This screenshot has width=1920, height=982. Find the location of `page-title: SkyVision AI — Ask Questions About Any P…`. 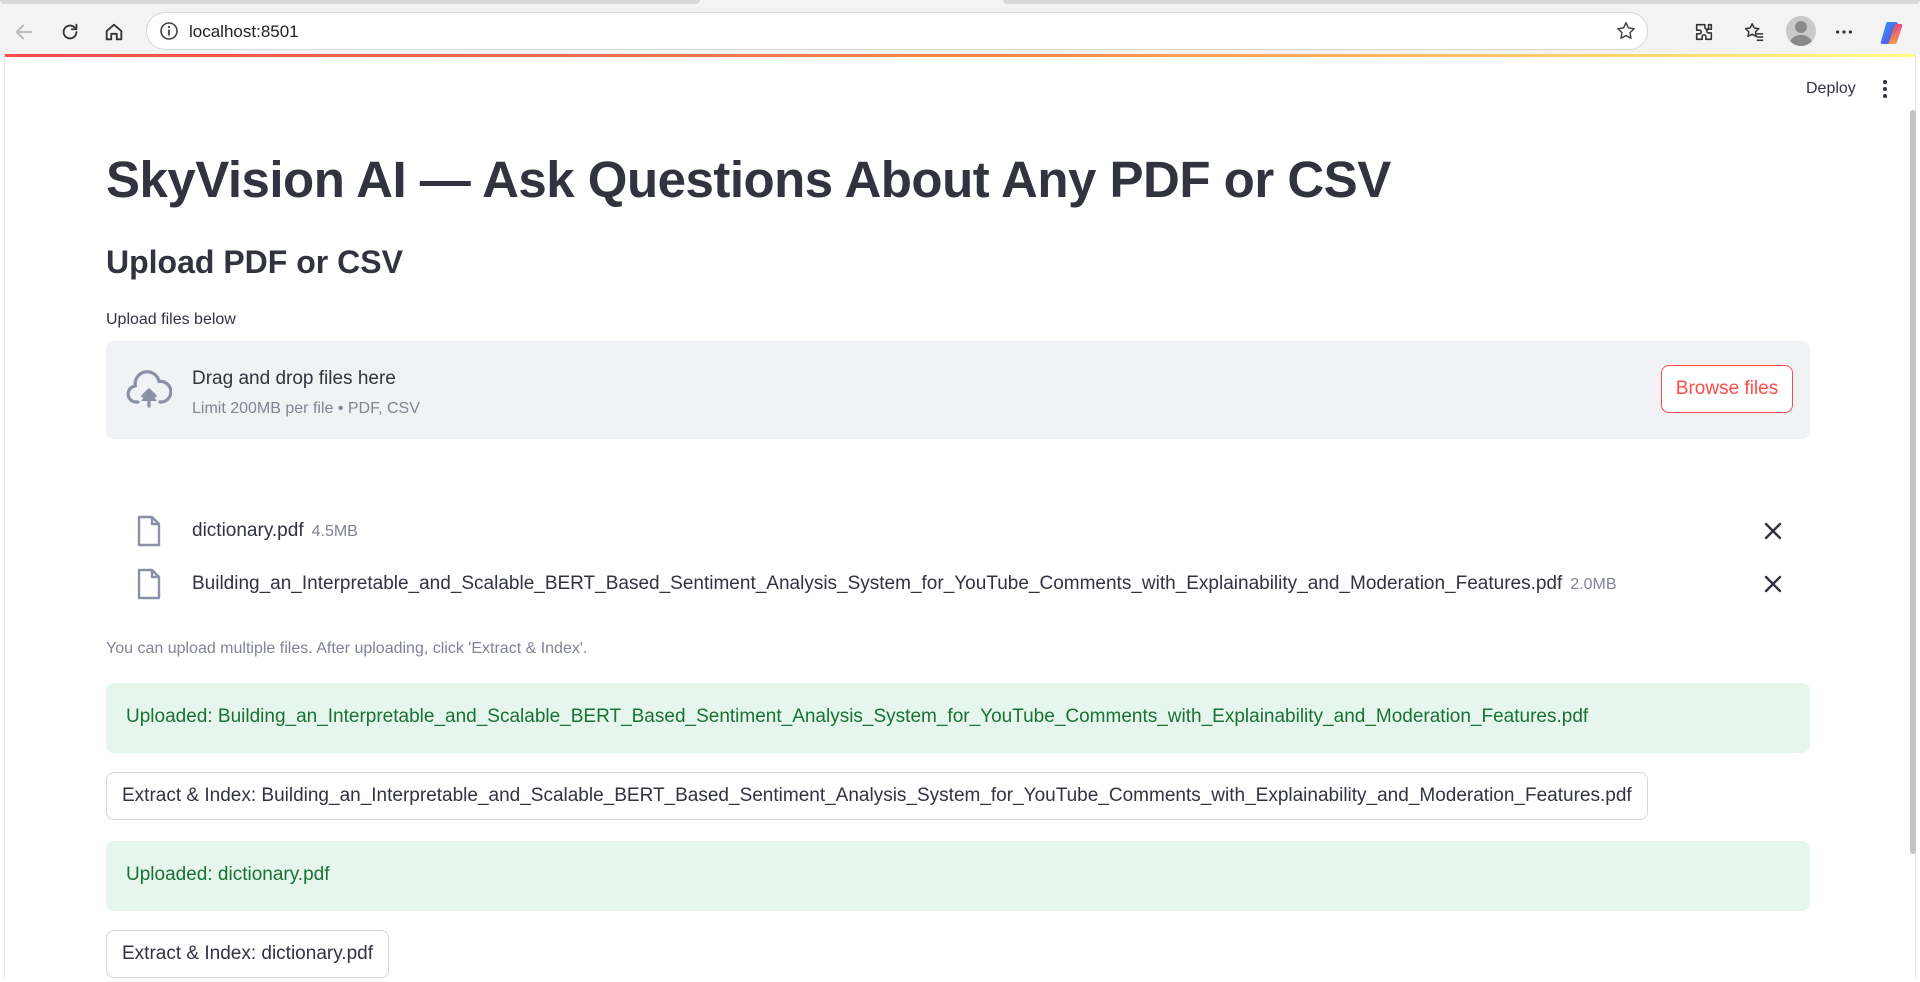

page-title: SkyVision AI — Ask Questions About Any P… is located at coordinates (748, 179).